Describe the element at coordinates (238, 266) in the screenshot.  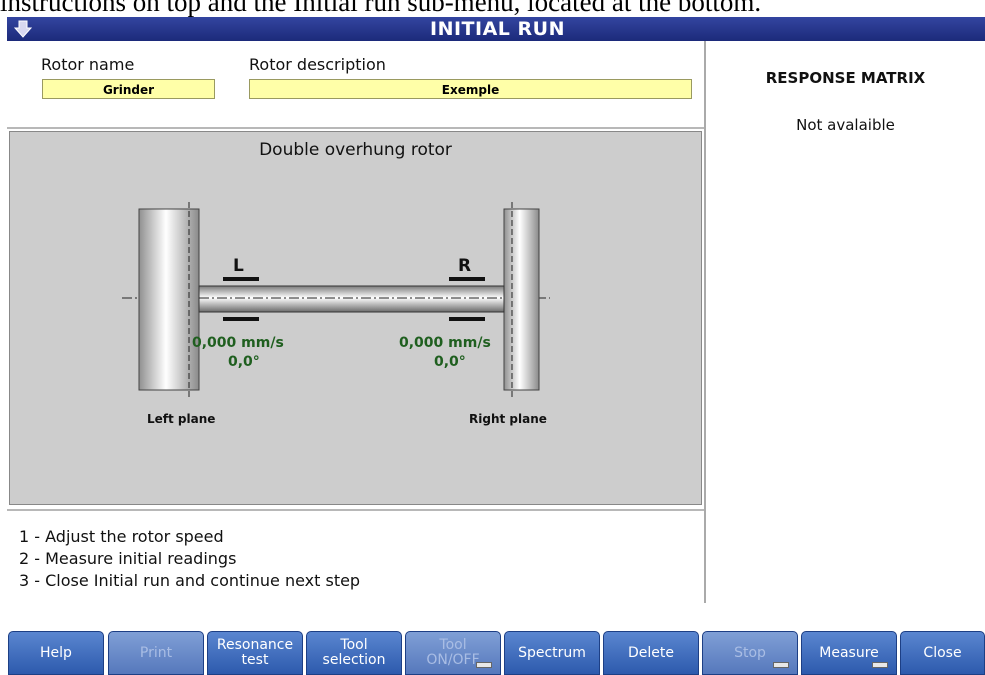
I see `left-bearing-label: L` at that location.